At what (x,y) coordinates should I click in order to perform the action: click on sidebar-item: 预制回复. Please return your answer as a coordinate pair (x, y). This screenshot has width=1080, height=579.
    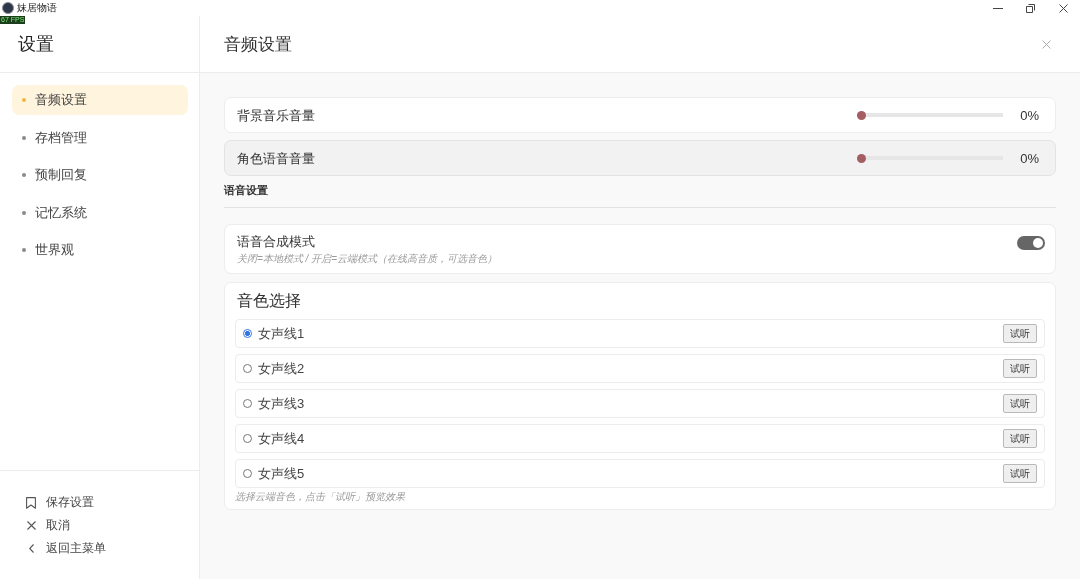
    Looking at the image, I should click on (100, 175).